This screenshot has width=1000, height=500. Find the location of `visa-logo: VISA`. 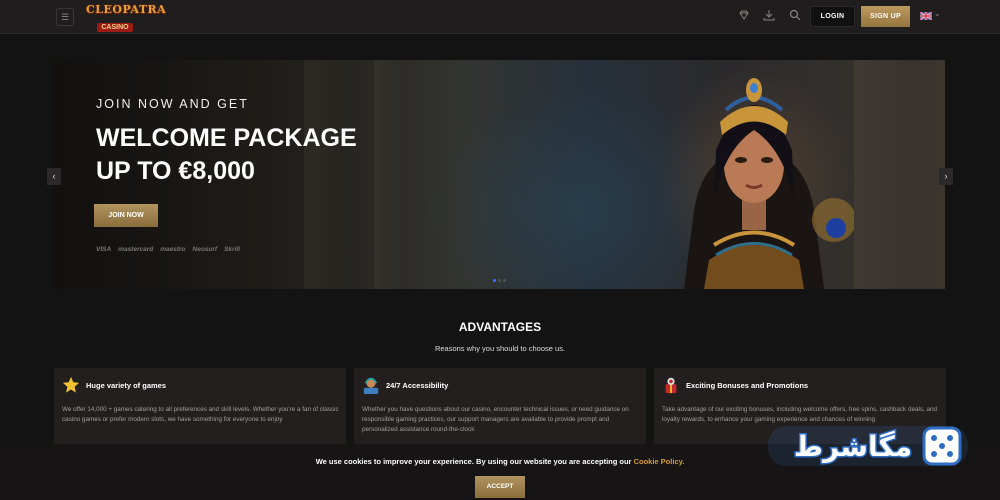

visa-logo: VISA is located at coordinates (104, 249).